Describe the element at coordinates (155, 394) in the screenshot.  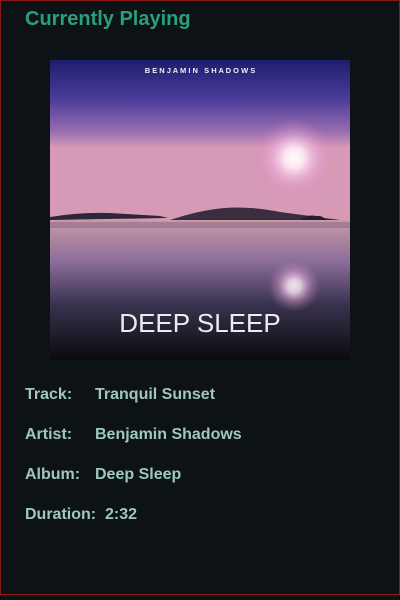
I see `track-value: Tranquil Sunset` at that location.